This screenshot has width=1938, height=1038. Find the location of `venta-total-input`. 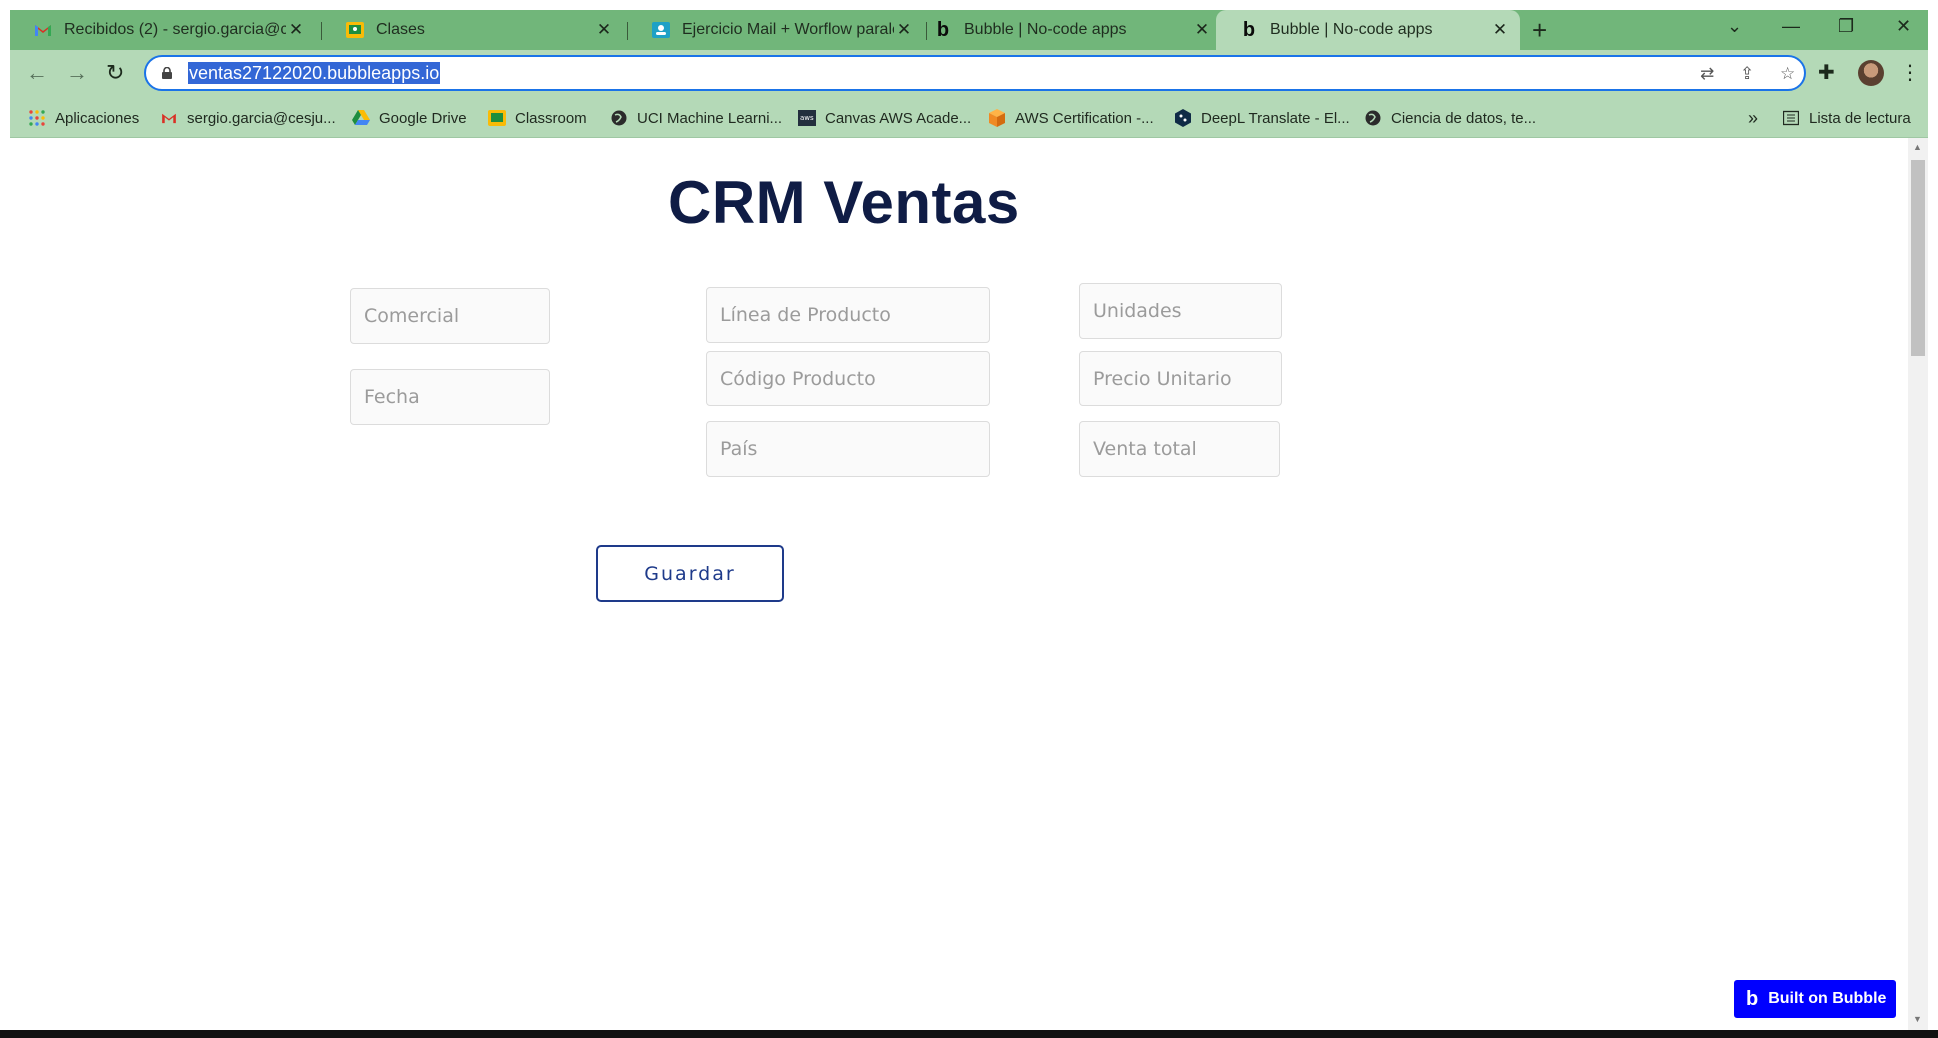

venta-total-input is located at coordinates (1179, 449).